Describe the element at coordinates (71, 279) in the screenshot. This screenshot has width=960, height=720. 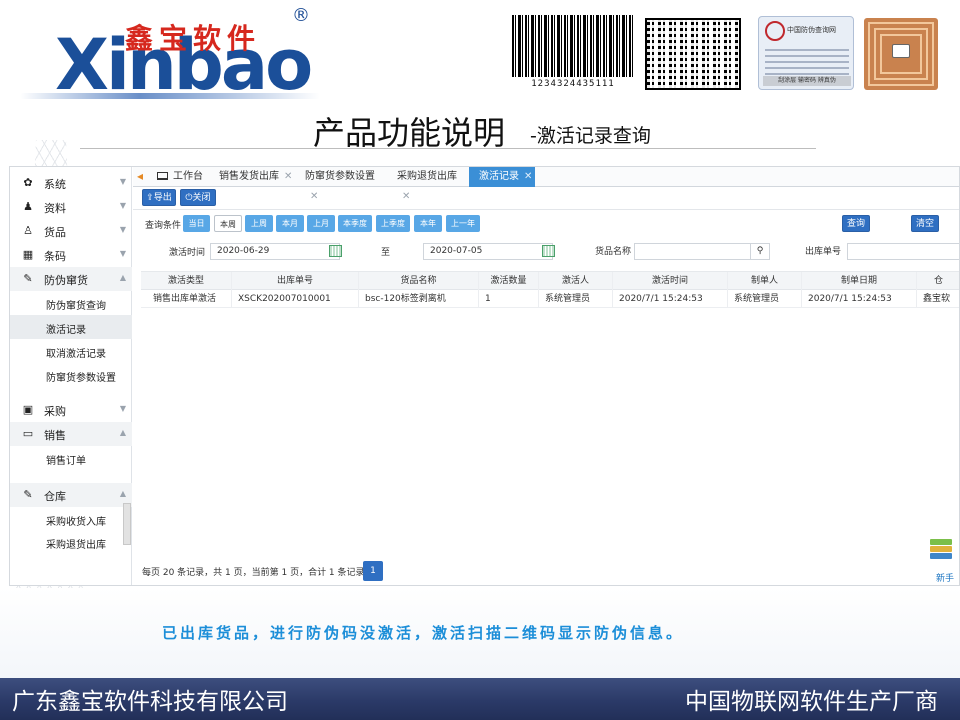
I see `sidebar-item-anti-fake: ✎ 防伪窜货 ▲` at that location.